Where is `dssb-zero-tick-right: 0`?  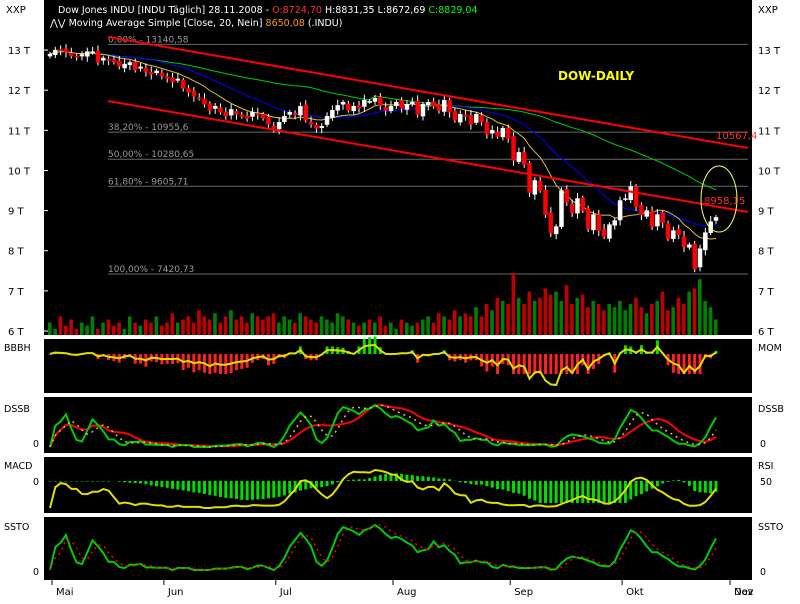
dssb-zero-tick-right: 0 is located at coordinates (763, 444).